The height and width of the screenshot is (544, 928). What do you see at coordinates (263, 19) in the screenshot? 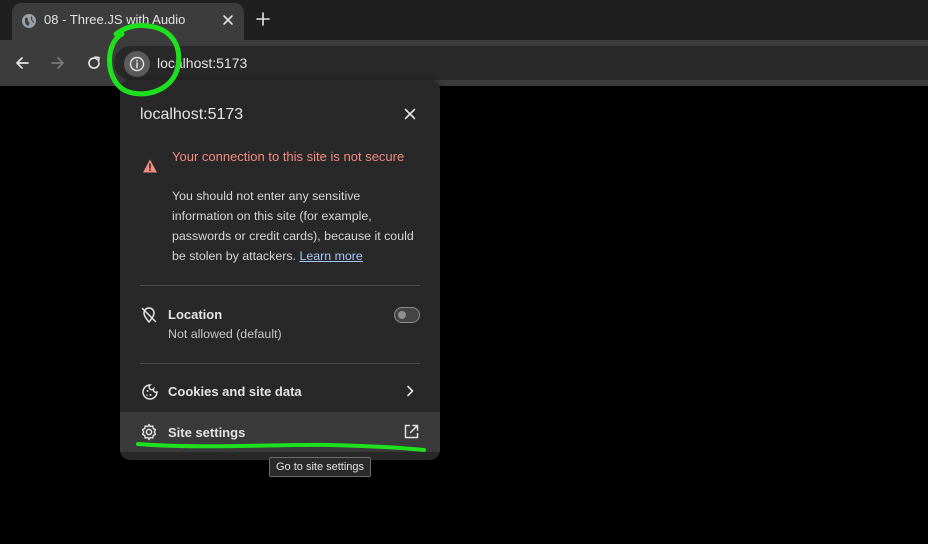
I see `new-tab-icon` at bounding box center [263, 19].